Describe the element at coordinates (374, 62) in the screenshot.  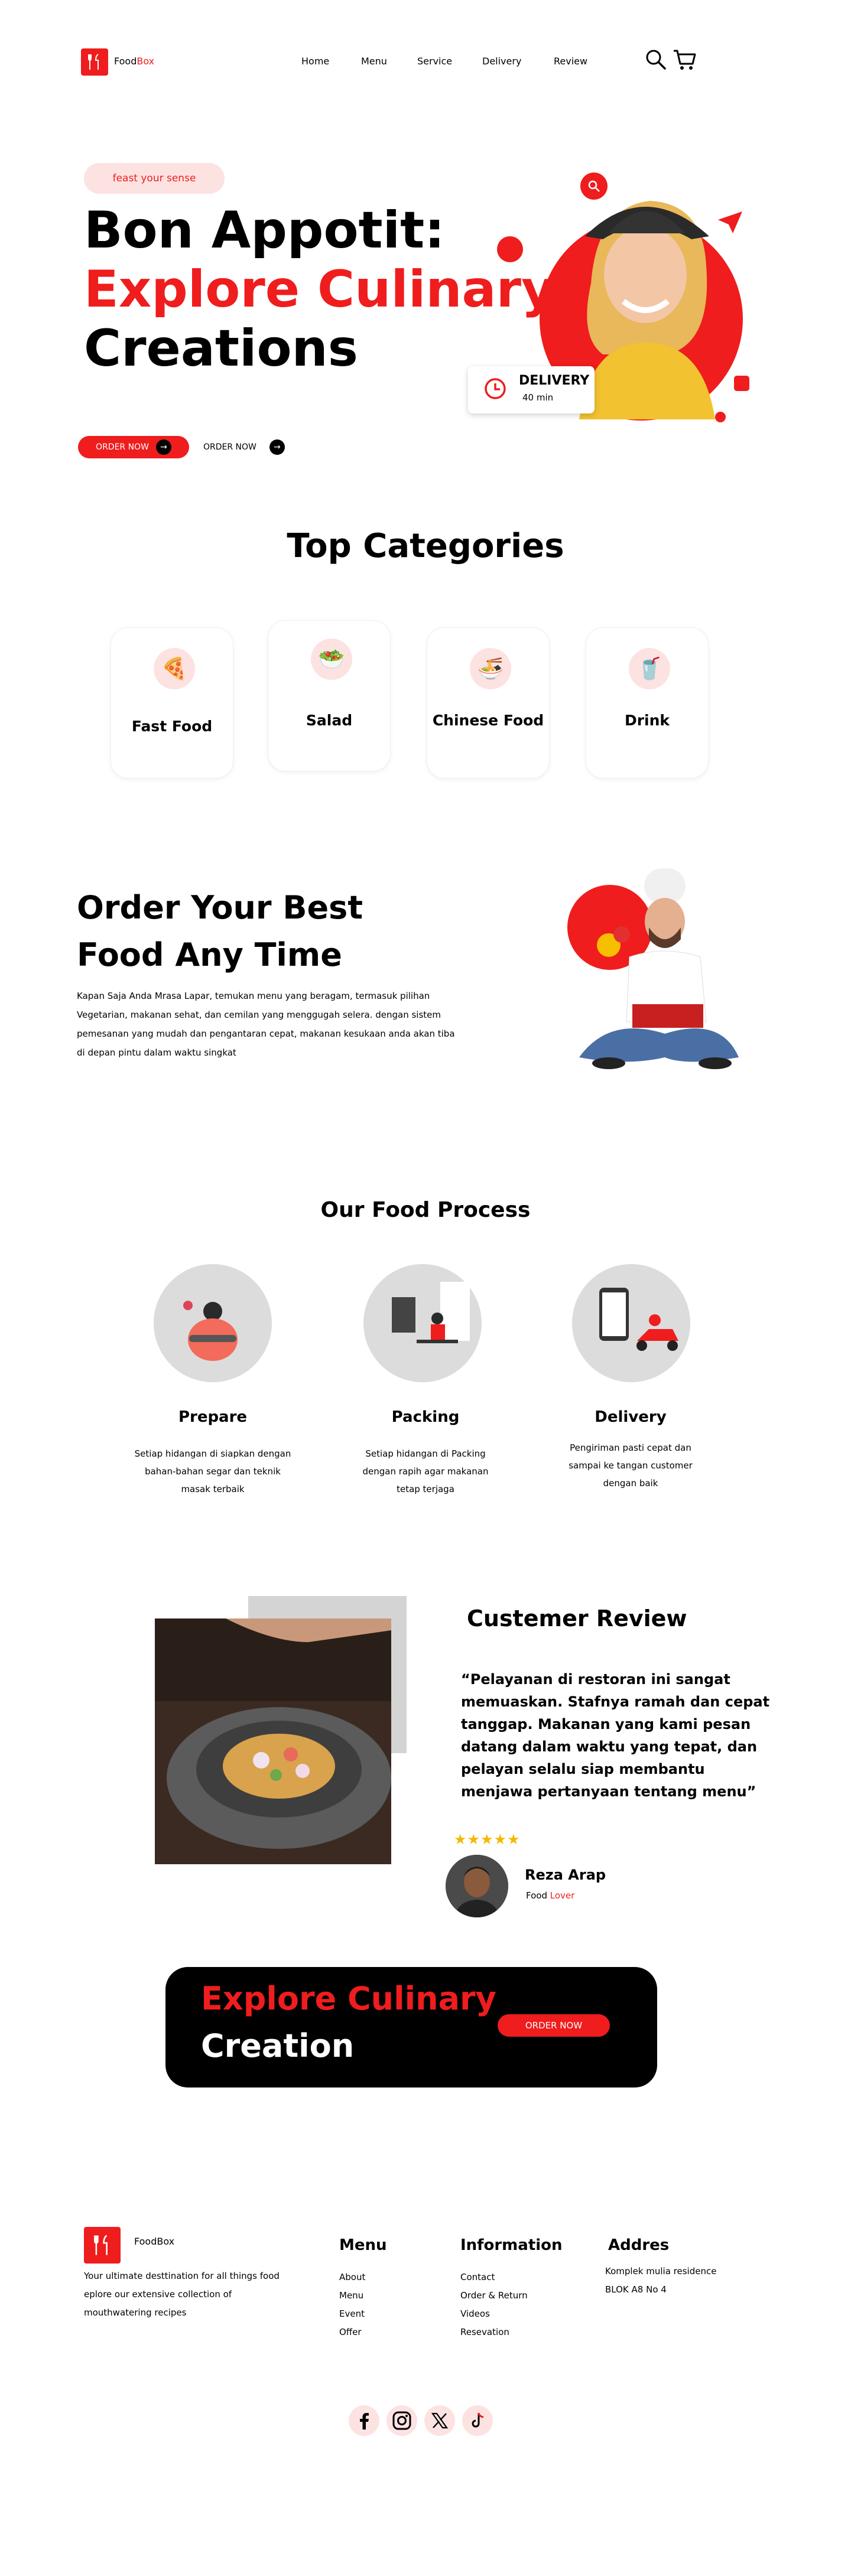
I see `nav-menu: Menu` at that location.